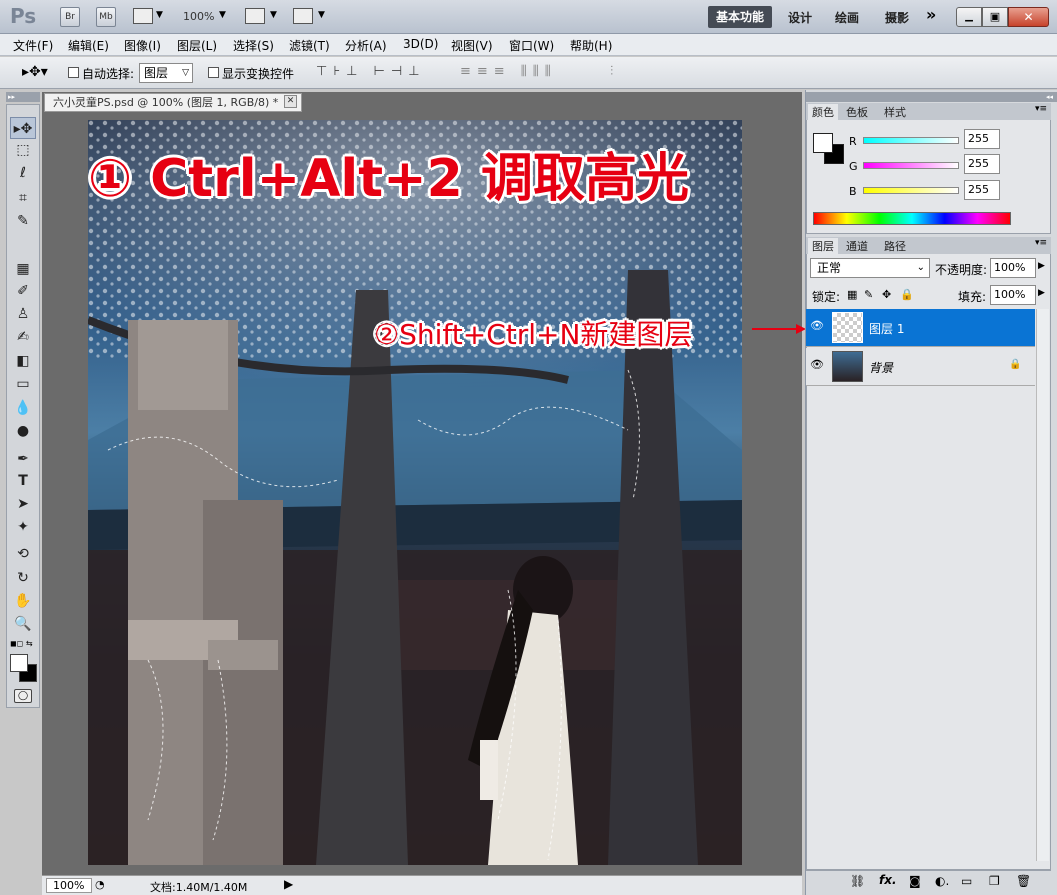 This screenshot has width=1057, height=895. Describe the element at coordinates (823, 246) in the screenshot. I see `tab-layers: 图层` at that location.